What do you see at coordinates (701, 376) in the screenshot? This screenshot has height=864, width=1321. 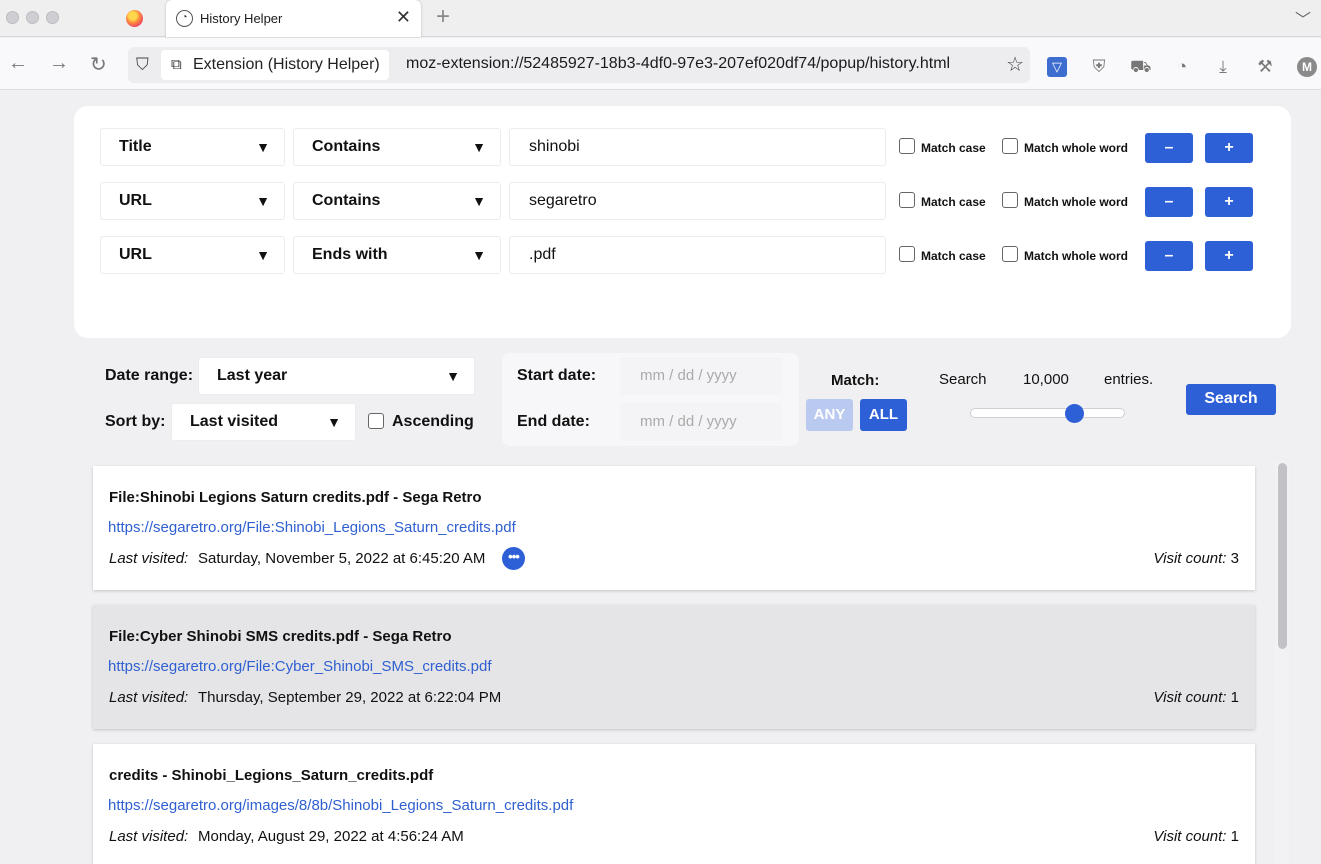 I see `start-date-input: mm / dd / yyyy` at bounding box center [701, 376].